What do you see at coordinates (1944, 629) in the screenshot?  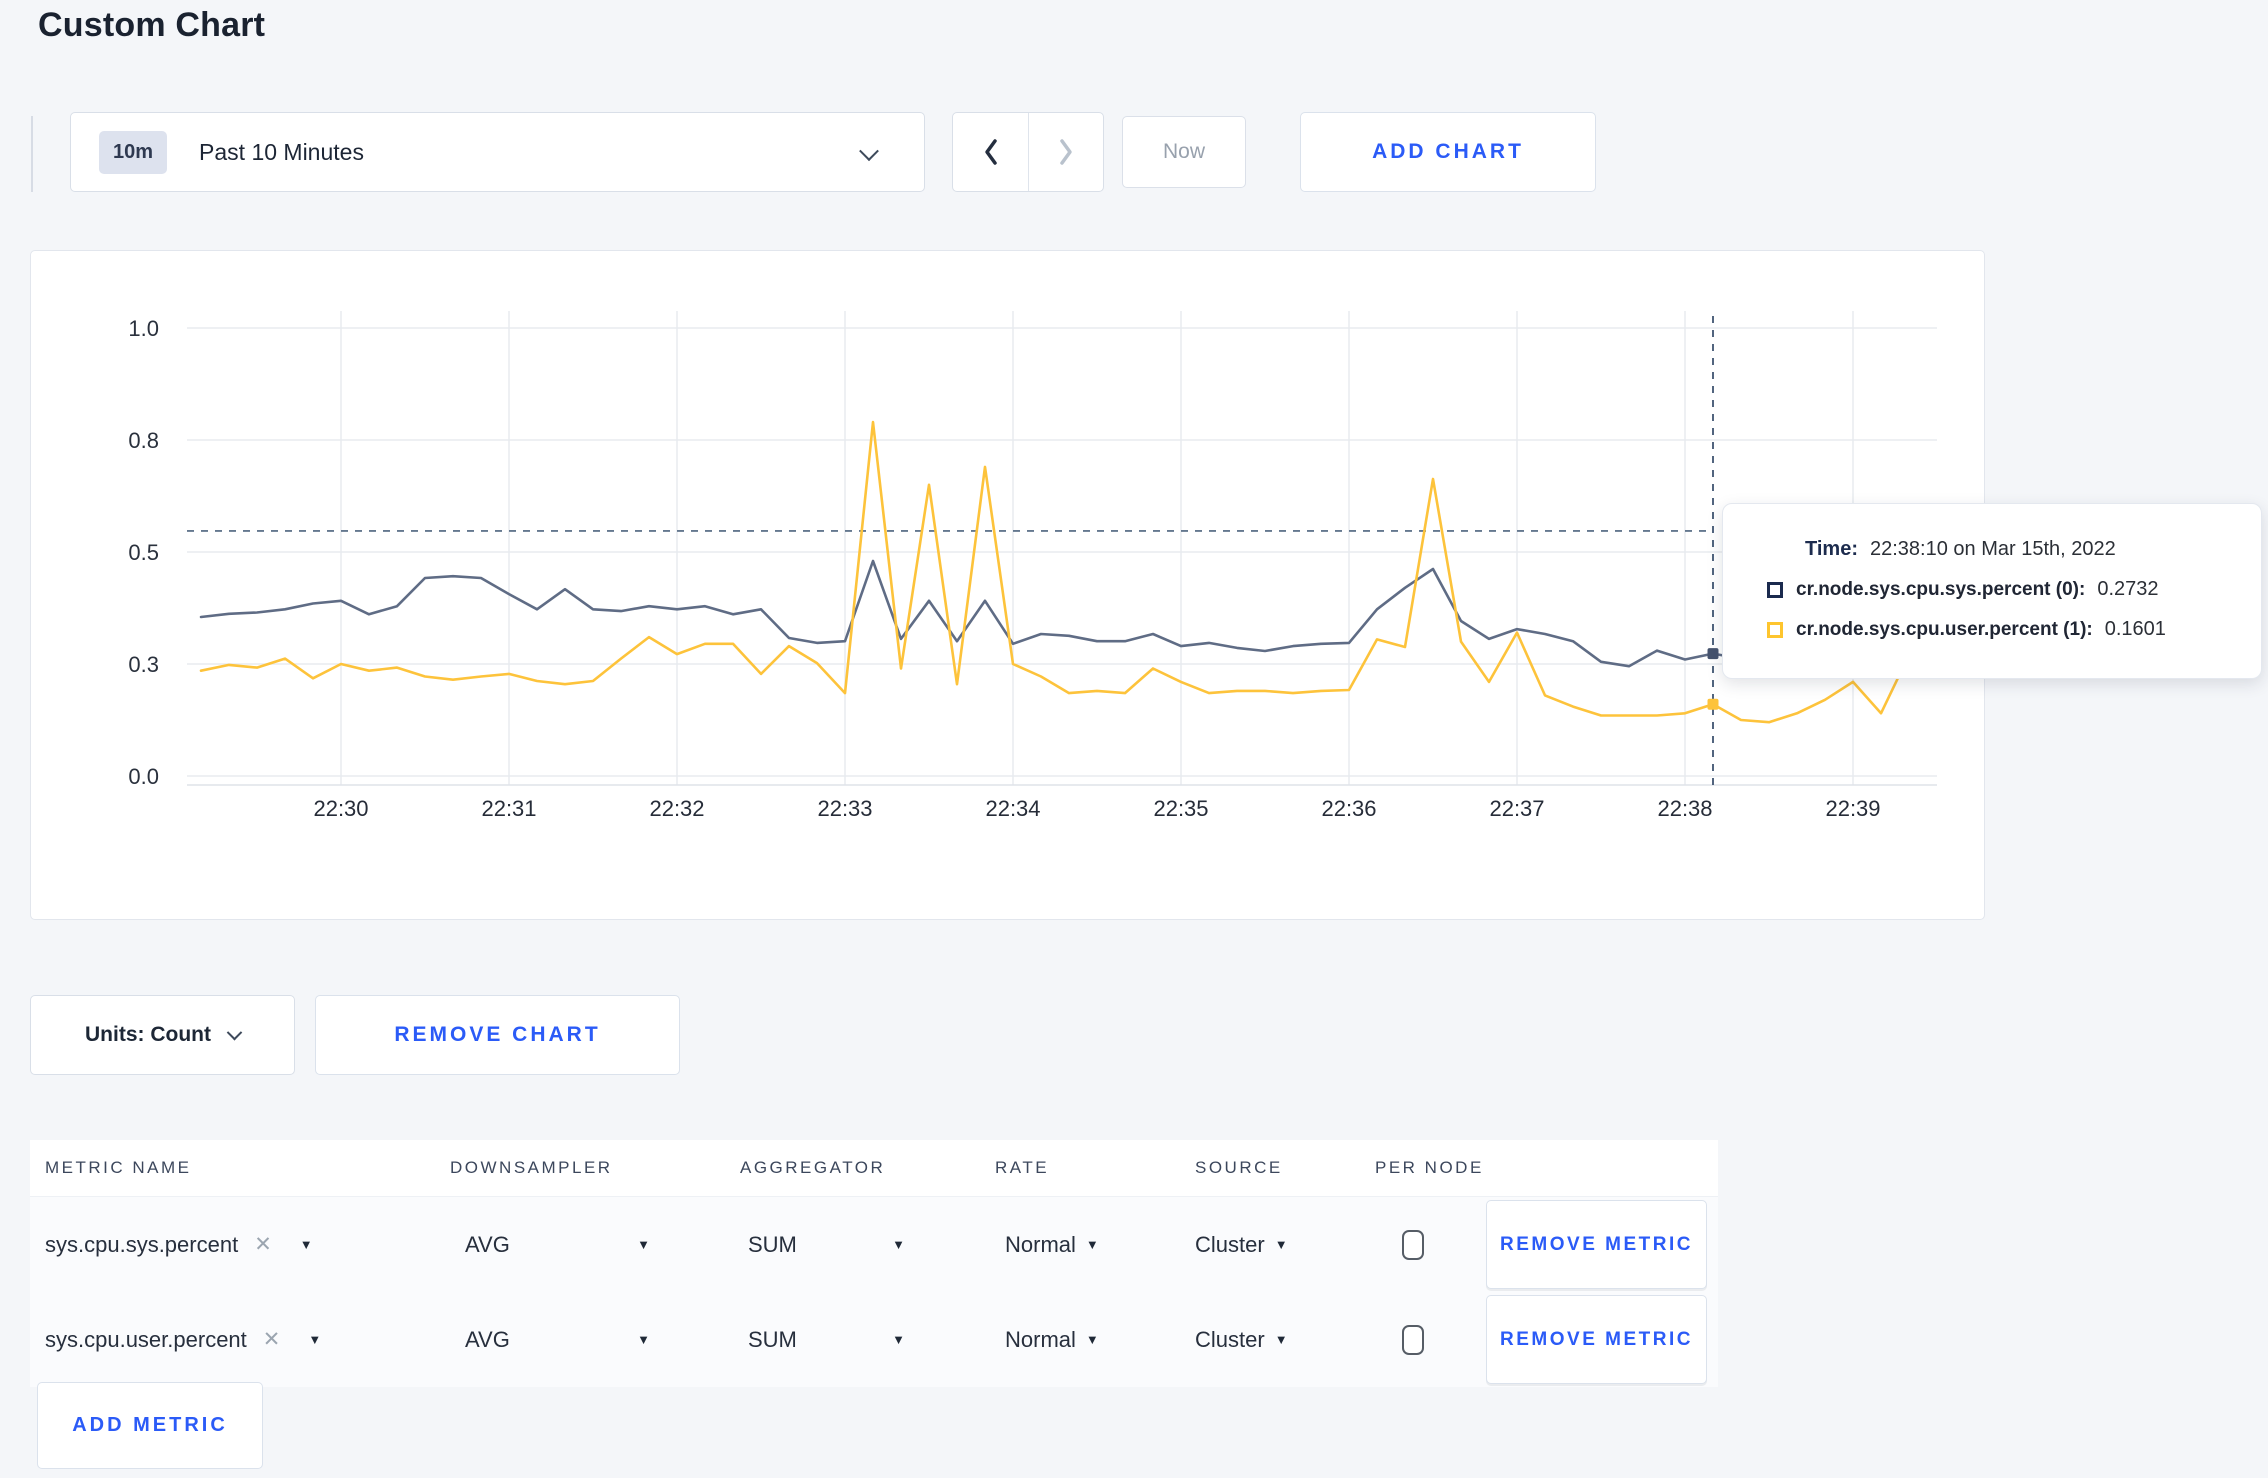 I see `tooltip-series-name: cr.node.sys.cpu.user.percent (1):` at bounding box center [1944, 629].